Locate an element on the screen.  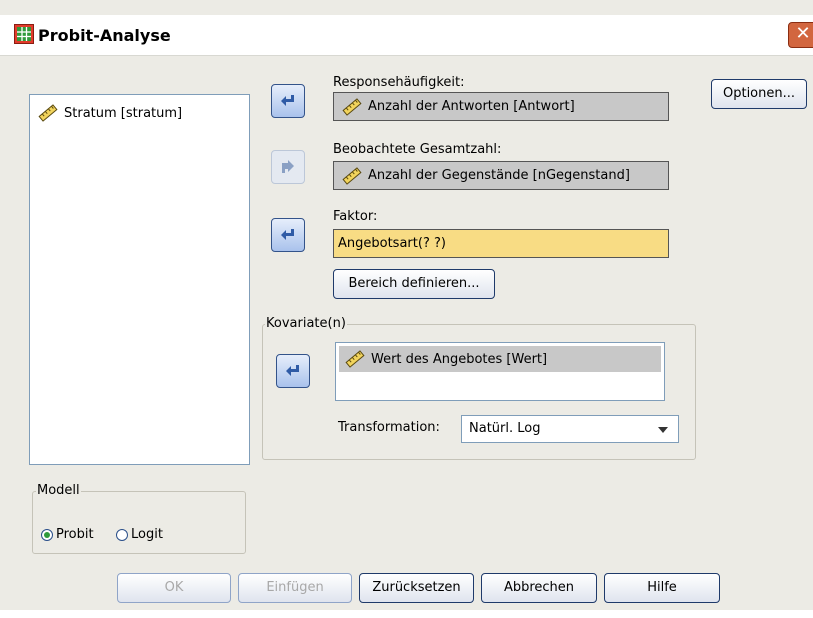
observed-total-field: Anzahl der Gegenstände [nGegenstand] is located at coordinates (501, 175).